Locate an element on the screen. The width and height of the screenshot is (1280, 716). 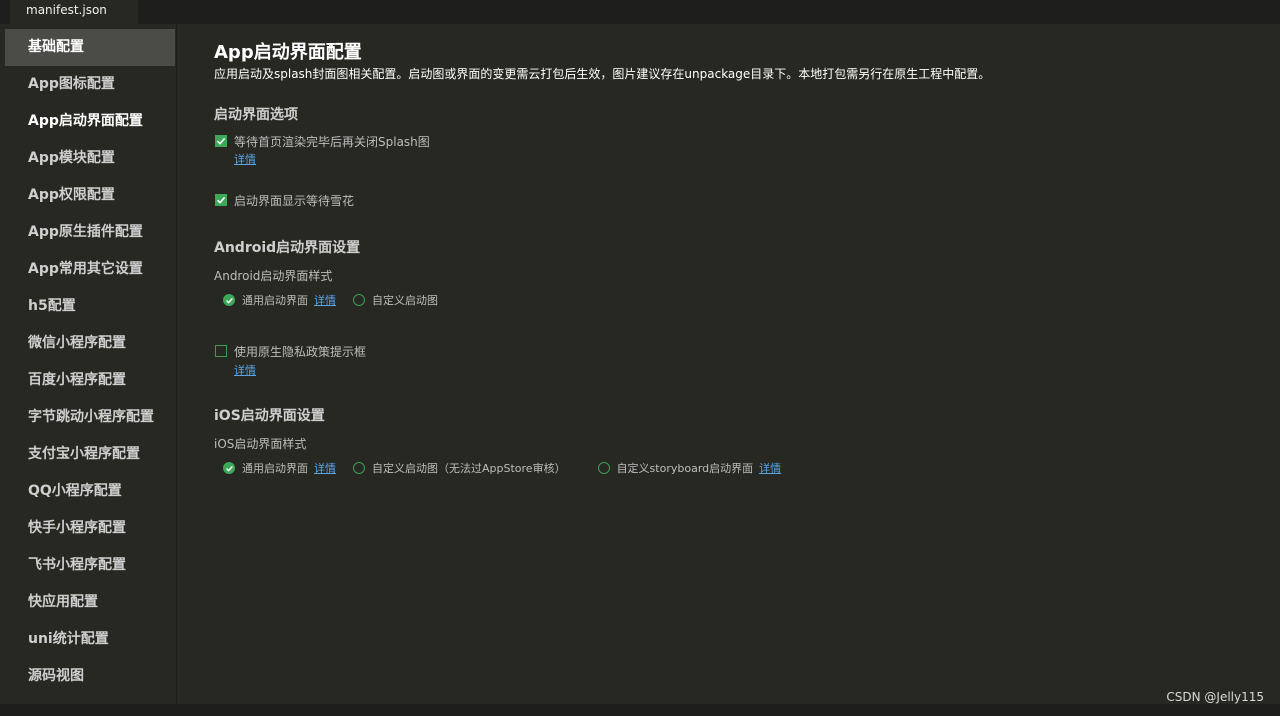
ios-radio-generic-label: 通用启动界面 is located at coordinates (275, 468).